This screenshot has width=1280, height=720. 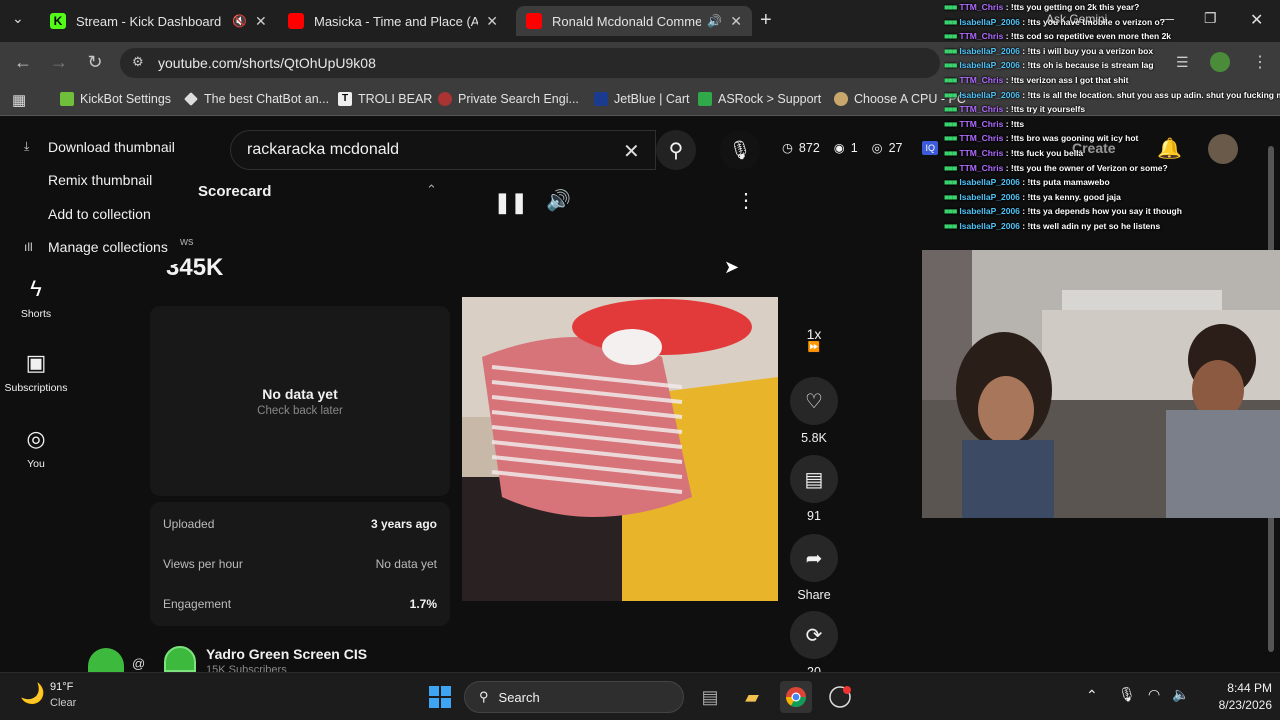 What do you see at coordinates (67, 99) in the screenshot?
I see `kickbot-icon` at bounding box center [67, 99].